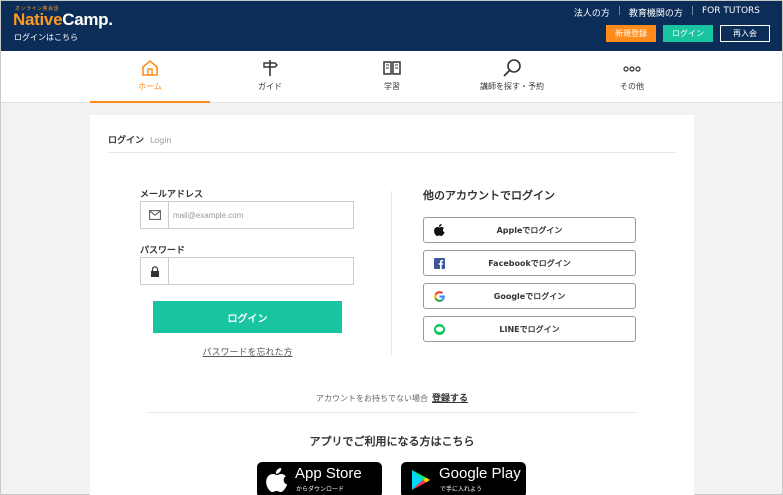 The height and width of the screenshot is (495, 783). I want to click on google-play-icon, so click(421, 480).